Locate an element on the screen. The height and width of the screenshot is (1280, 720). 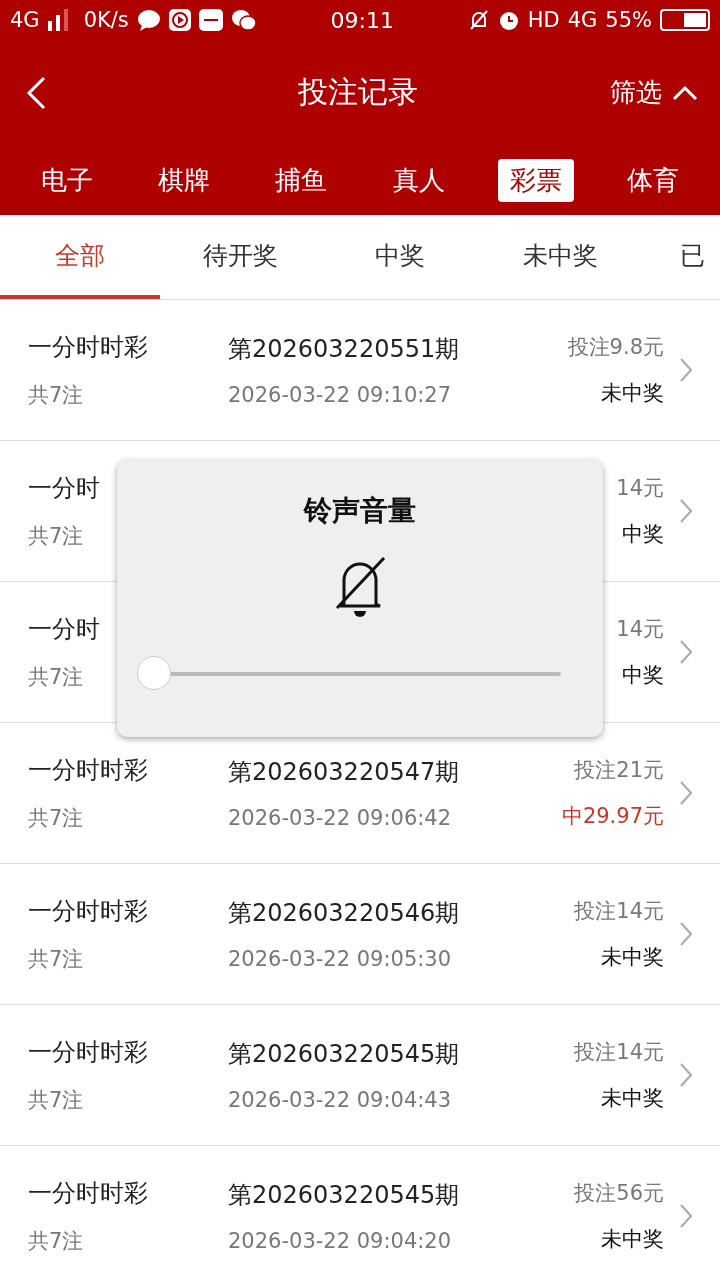
hd-label: HD is located at coordinates (543, 20).